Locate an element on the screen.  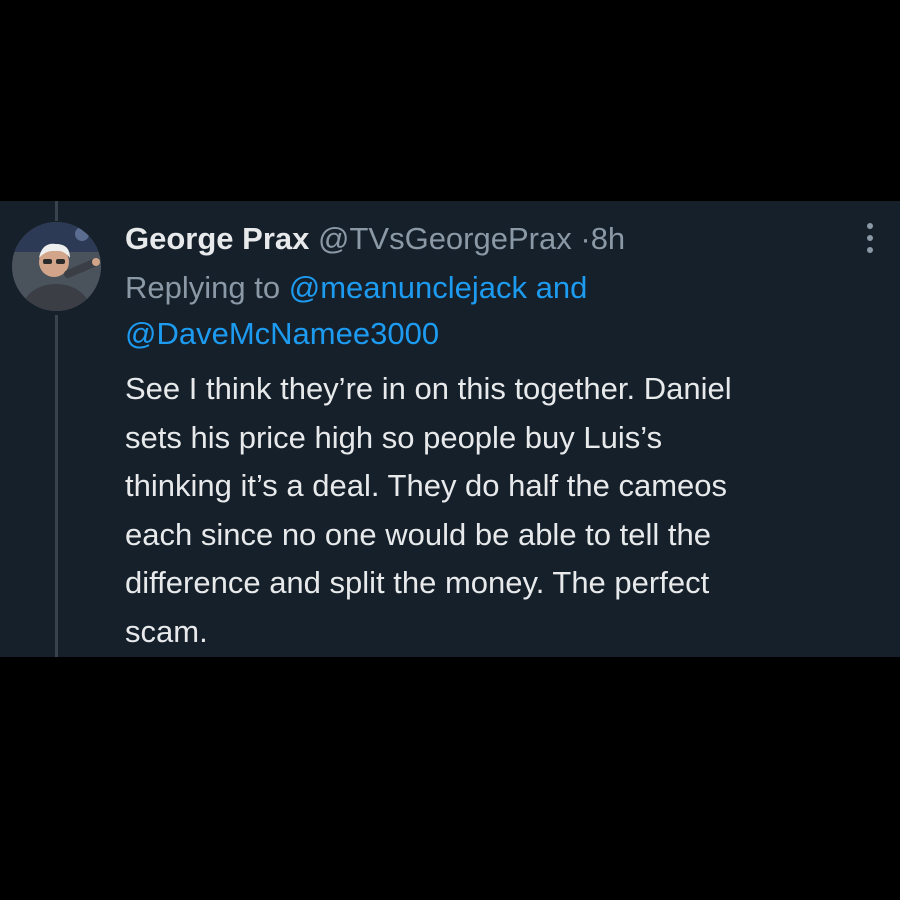
avatar-image is located at coordinates (56, 266).